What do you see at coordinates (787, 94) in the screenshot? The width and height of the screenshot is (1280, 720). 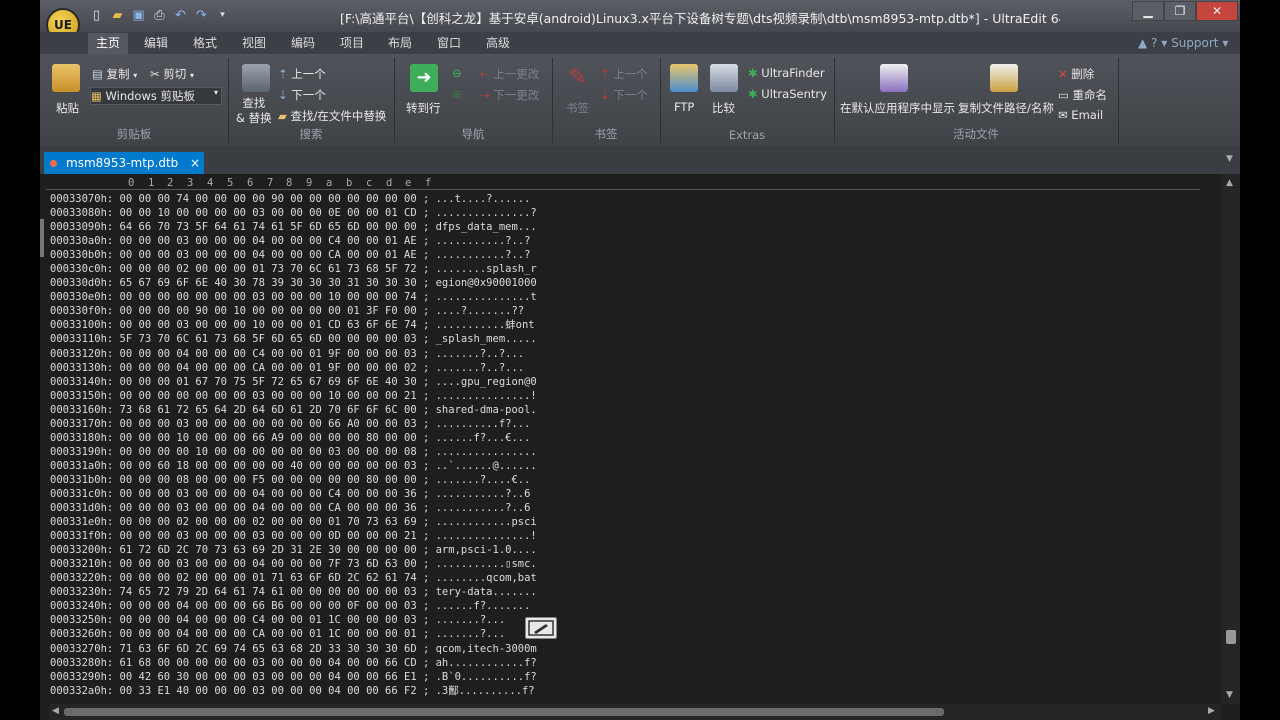 I see `ultrasentry-button: ✱ UltraSentry` at bounding box center [787, 94].